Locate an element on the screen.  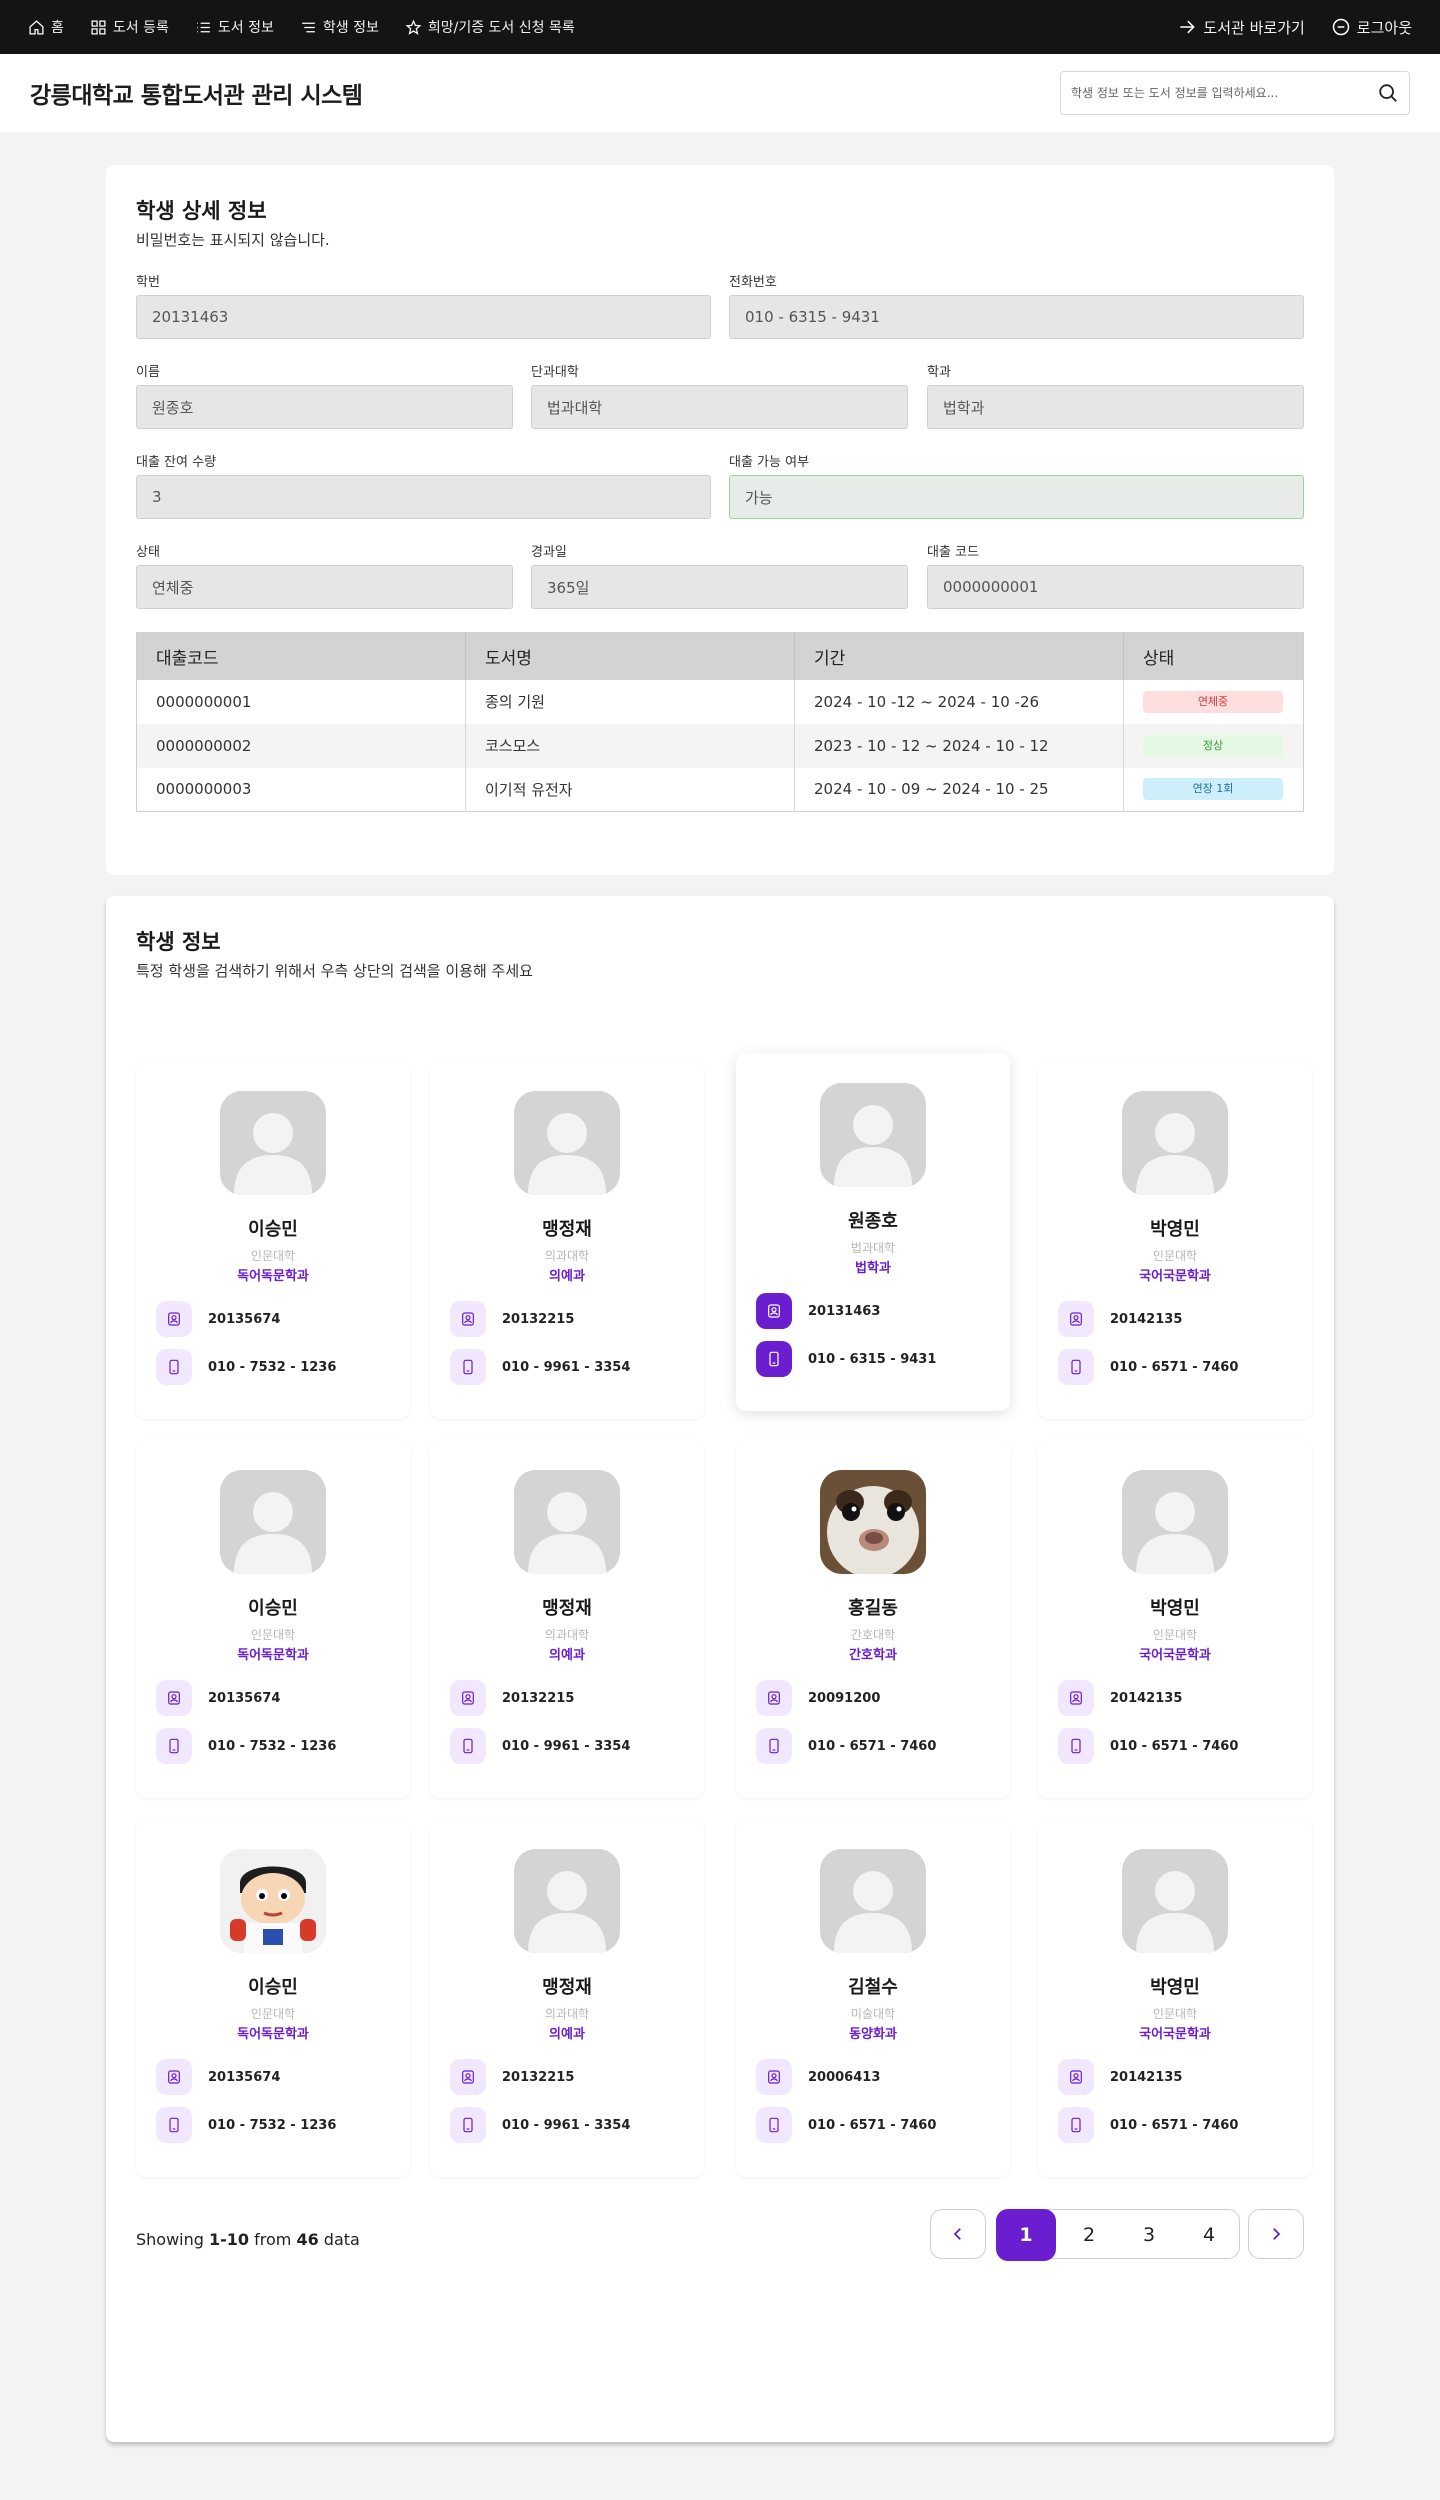
chevron-left-icon is located at coordinates (957, 2234).